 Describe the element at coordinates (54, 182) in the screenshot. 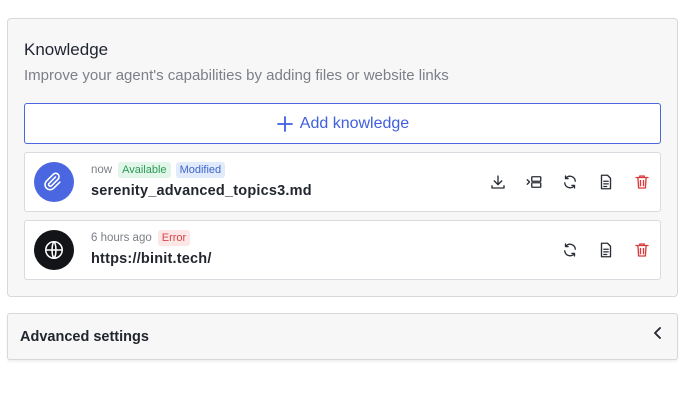

I see `paperclip-icon` at that location.